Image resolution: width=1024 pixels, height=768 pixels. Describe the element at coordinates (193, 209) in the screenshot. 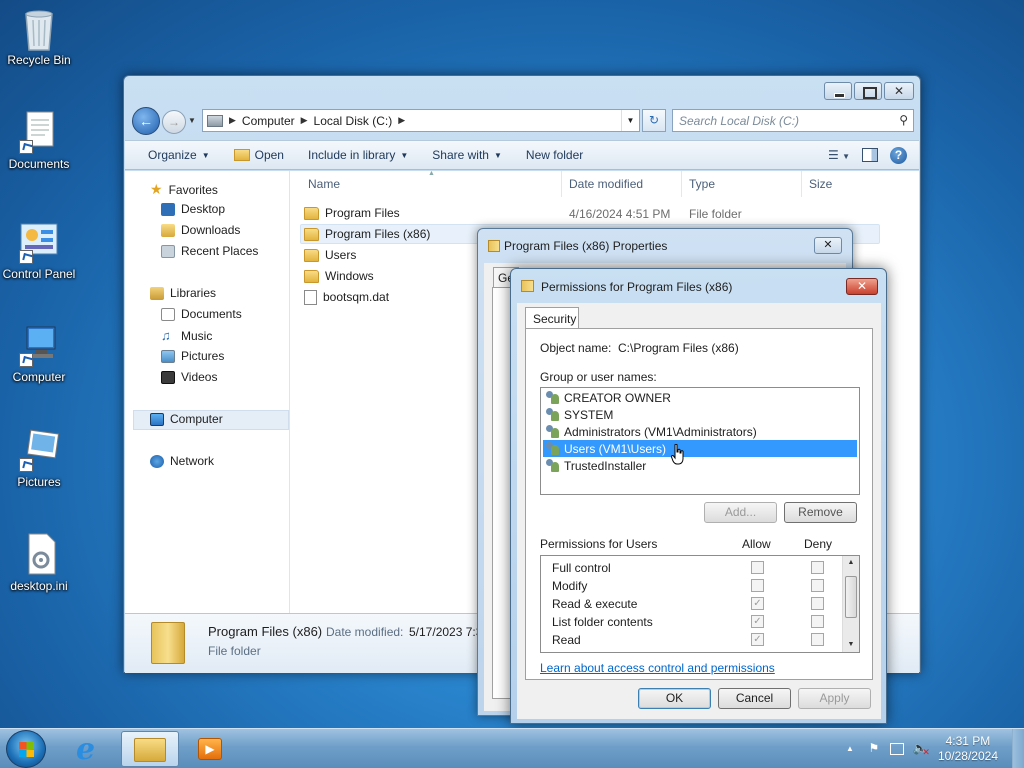

I see `nav-desktop: Desktop` at that location.